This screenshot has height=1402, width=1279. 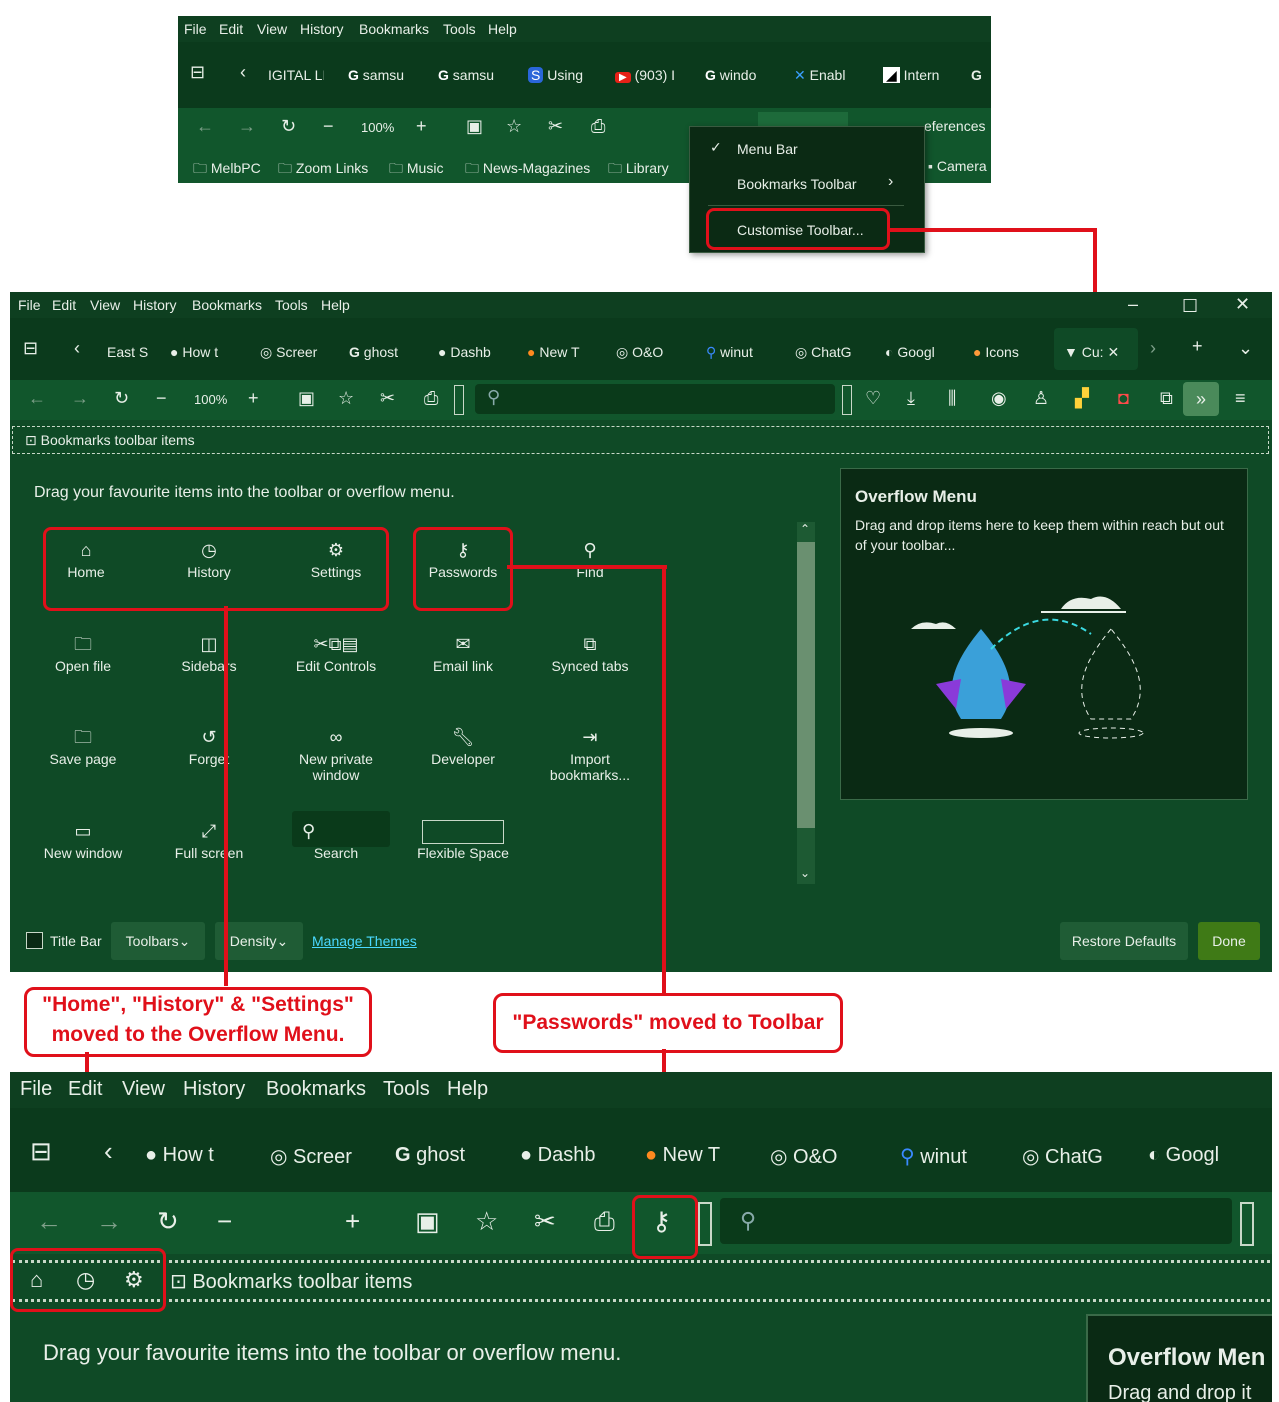 I want to click on hamburger-menu-icon: ≡, so click(x=1240, y=398).